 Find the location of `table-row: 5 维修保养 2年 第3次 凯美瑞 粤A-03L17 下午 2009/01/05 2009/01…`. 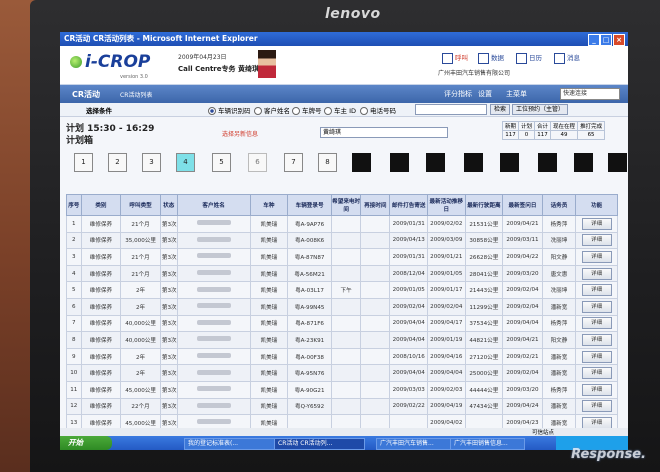

table-row: 5 维修保养 2年 第3次 凯美瑞 粤A-03L17 下午 2009/01/05 2009/01… is located at coordinates (342, 290).